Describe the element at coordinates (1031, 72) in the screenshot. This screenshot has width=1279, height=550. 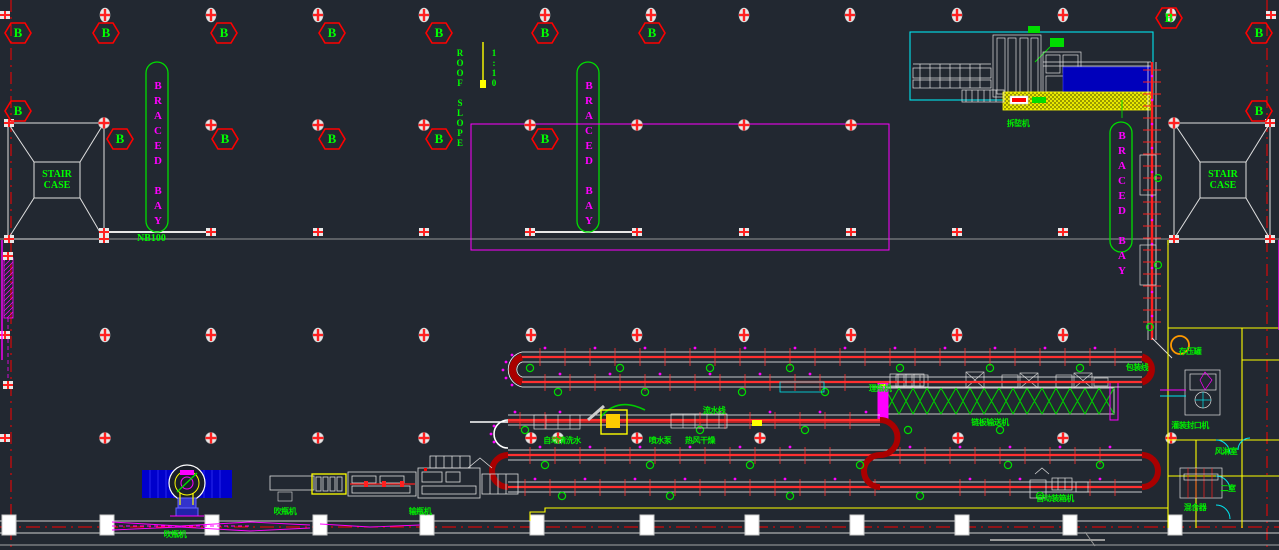
I see `top-right-machine` at that location.